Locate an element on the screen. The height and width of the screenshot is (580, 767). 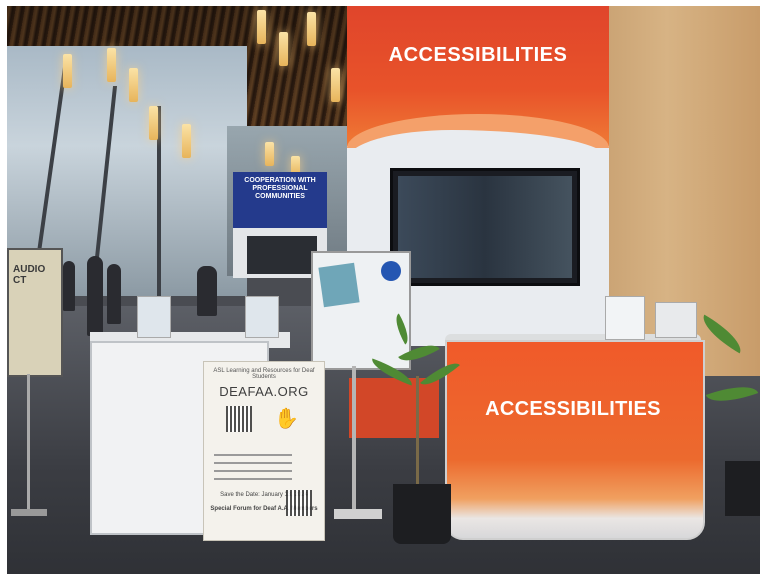
standee-pole is located at coordinates (28, 444).